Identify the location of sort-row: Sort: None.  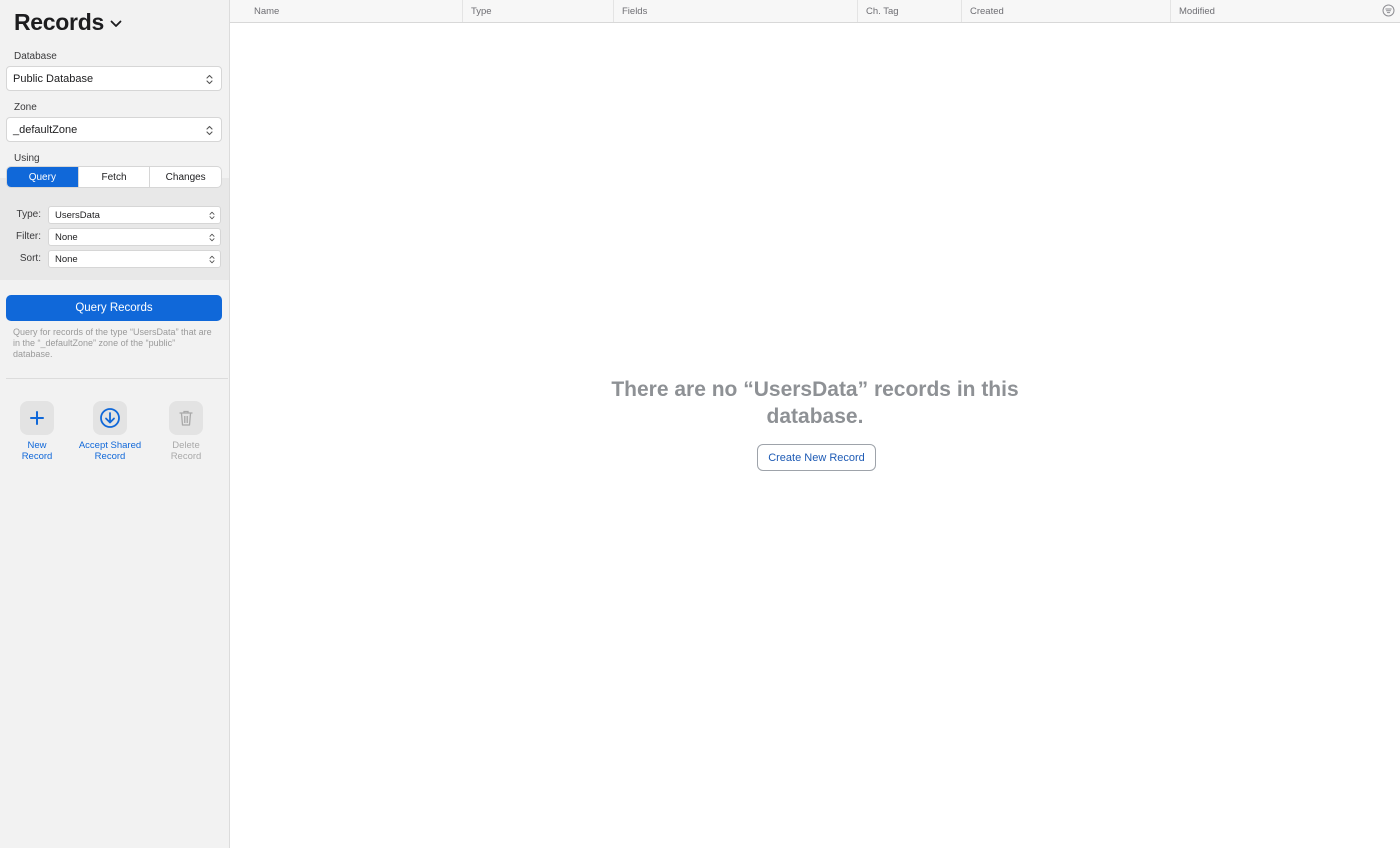
(114, 259).